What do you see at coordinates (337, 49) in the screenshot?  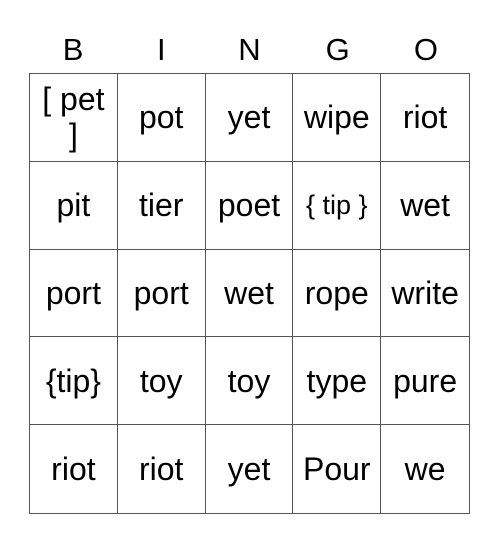 I see `header-letter-g: G` at bounding box center [337, 49].